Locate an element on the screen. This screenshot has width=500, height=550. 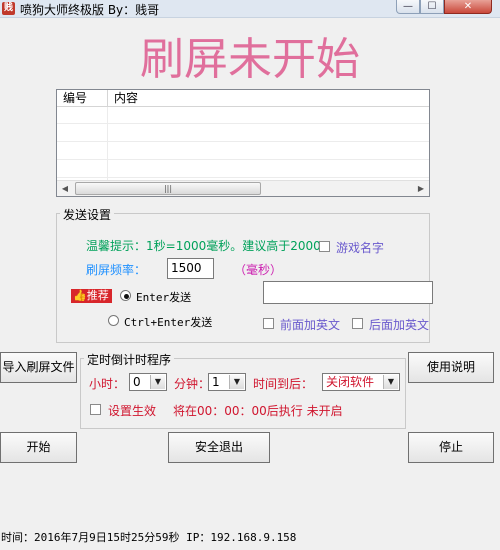
hour-select: 0 ▼ is located at coordinates (148, 382).